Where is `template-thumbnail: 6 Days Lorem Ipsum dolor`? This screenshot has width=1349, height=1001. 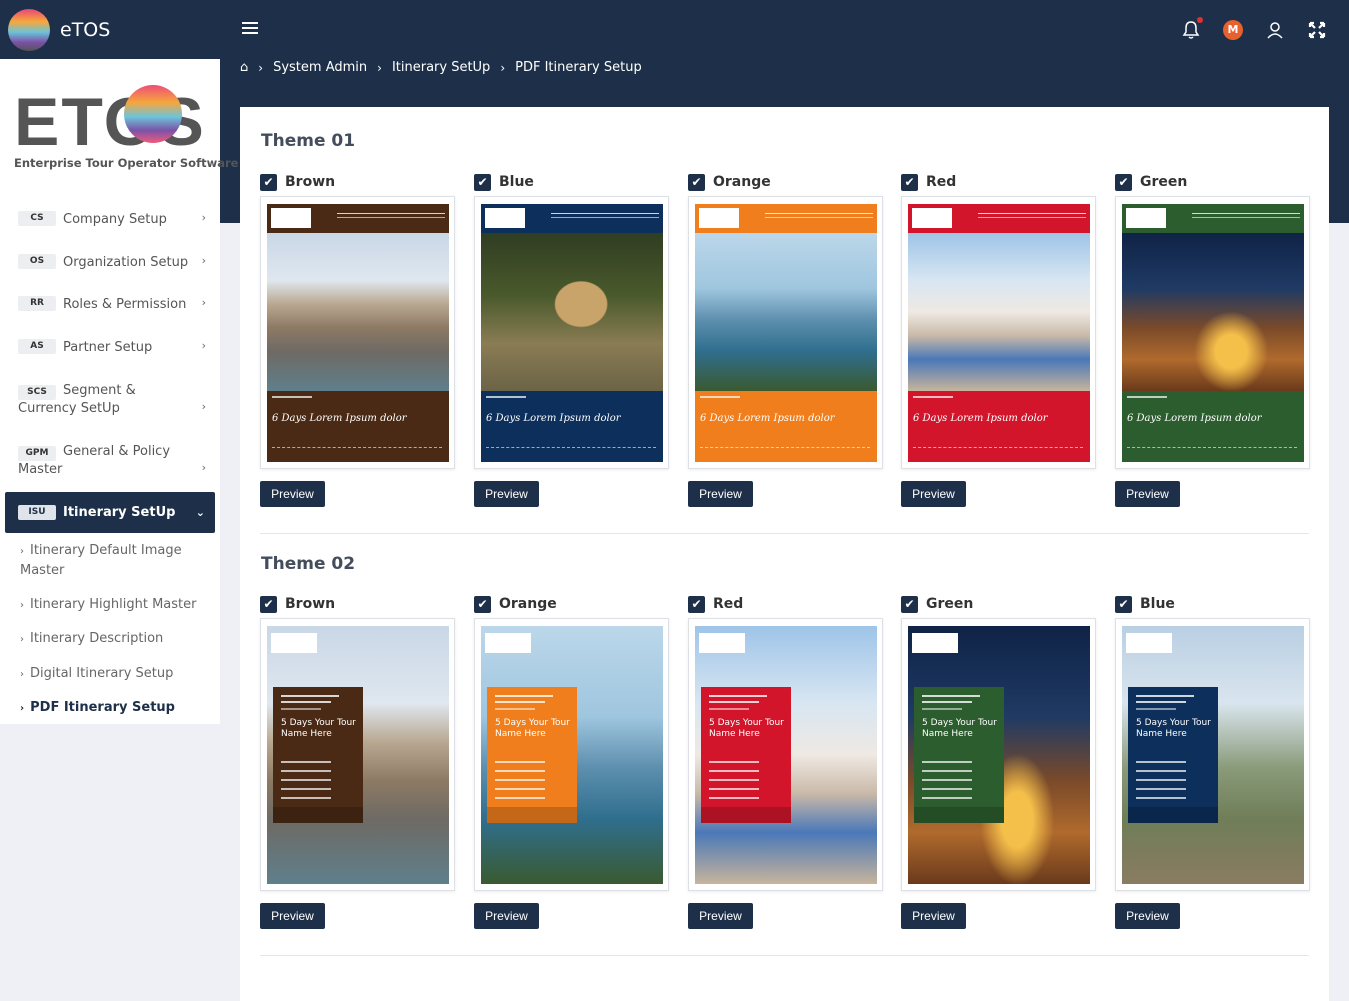 template-thumbnail: 6 Days Lorem Ipsum dolor is located at coordinates (786, 333).